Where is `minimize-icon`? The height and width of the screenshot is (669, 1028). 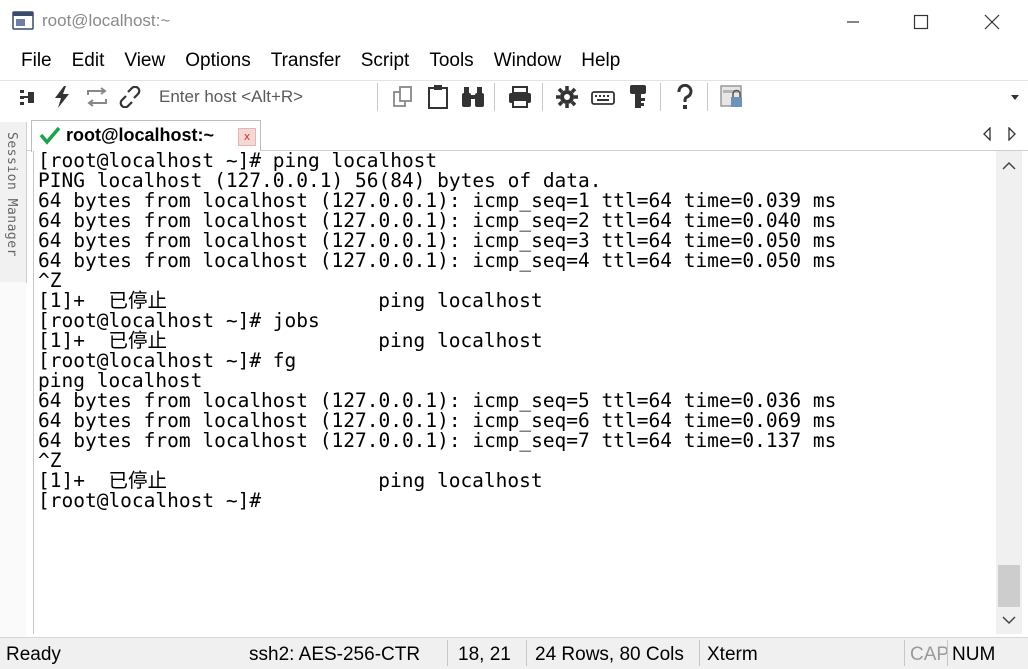
minimize-icon is located at coordinates (853, 22).